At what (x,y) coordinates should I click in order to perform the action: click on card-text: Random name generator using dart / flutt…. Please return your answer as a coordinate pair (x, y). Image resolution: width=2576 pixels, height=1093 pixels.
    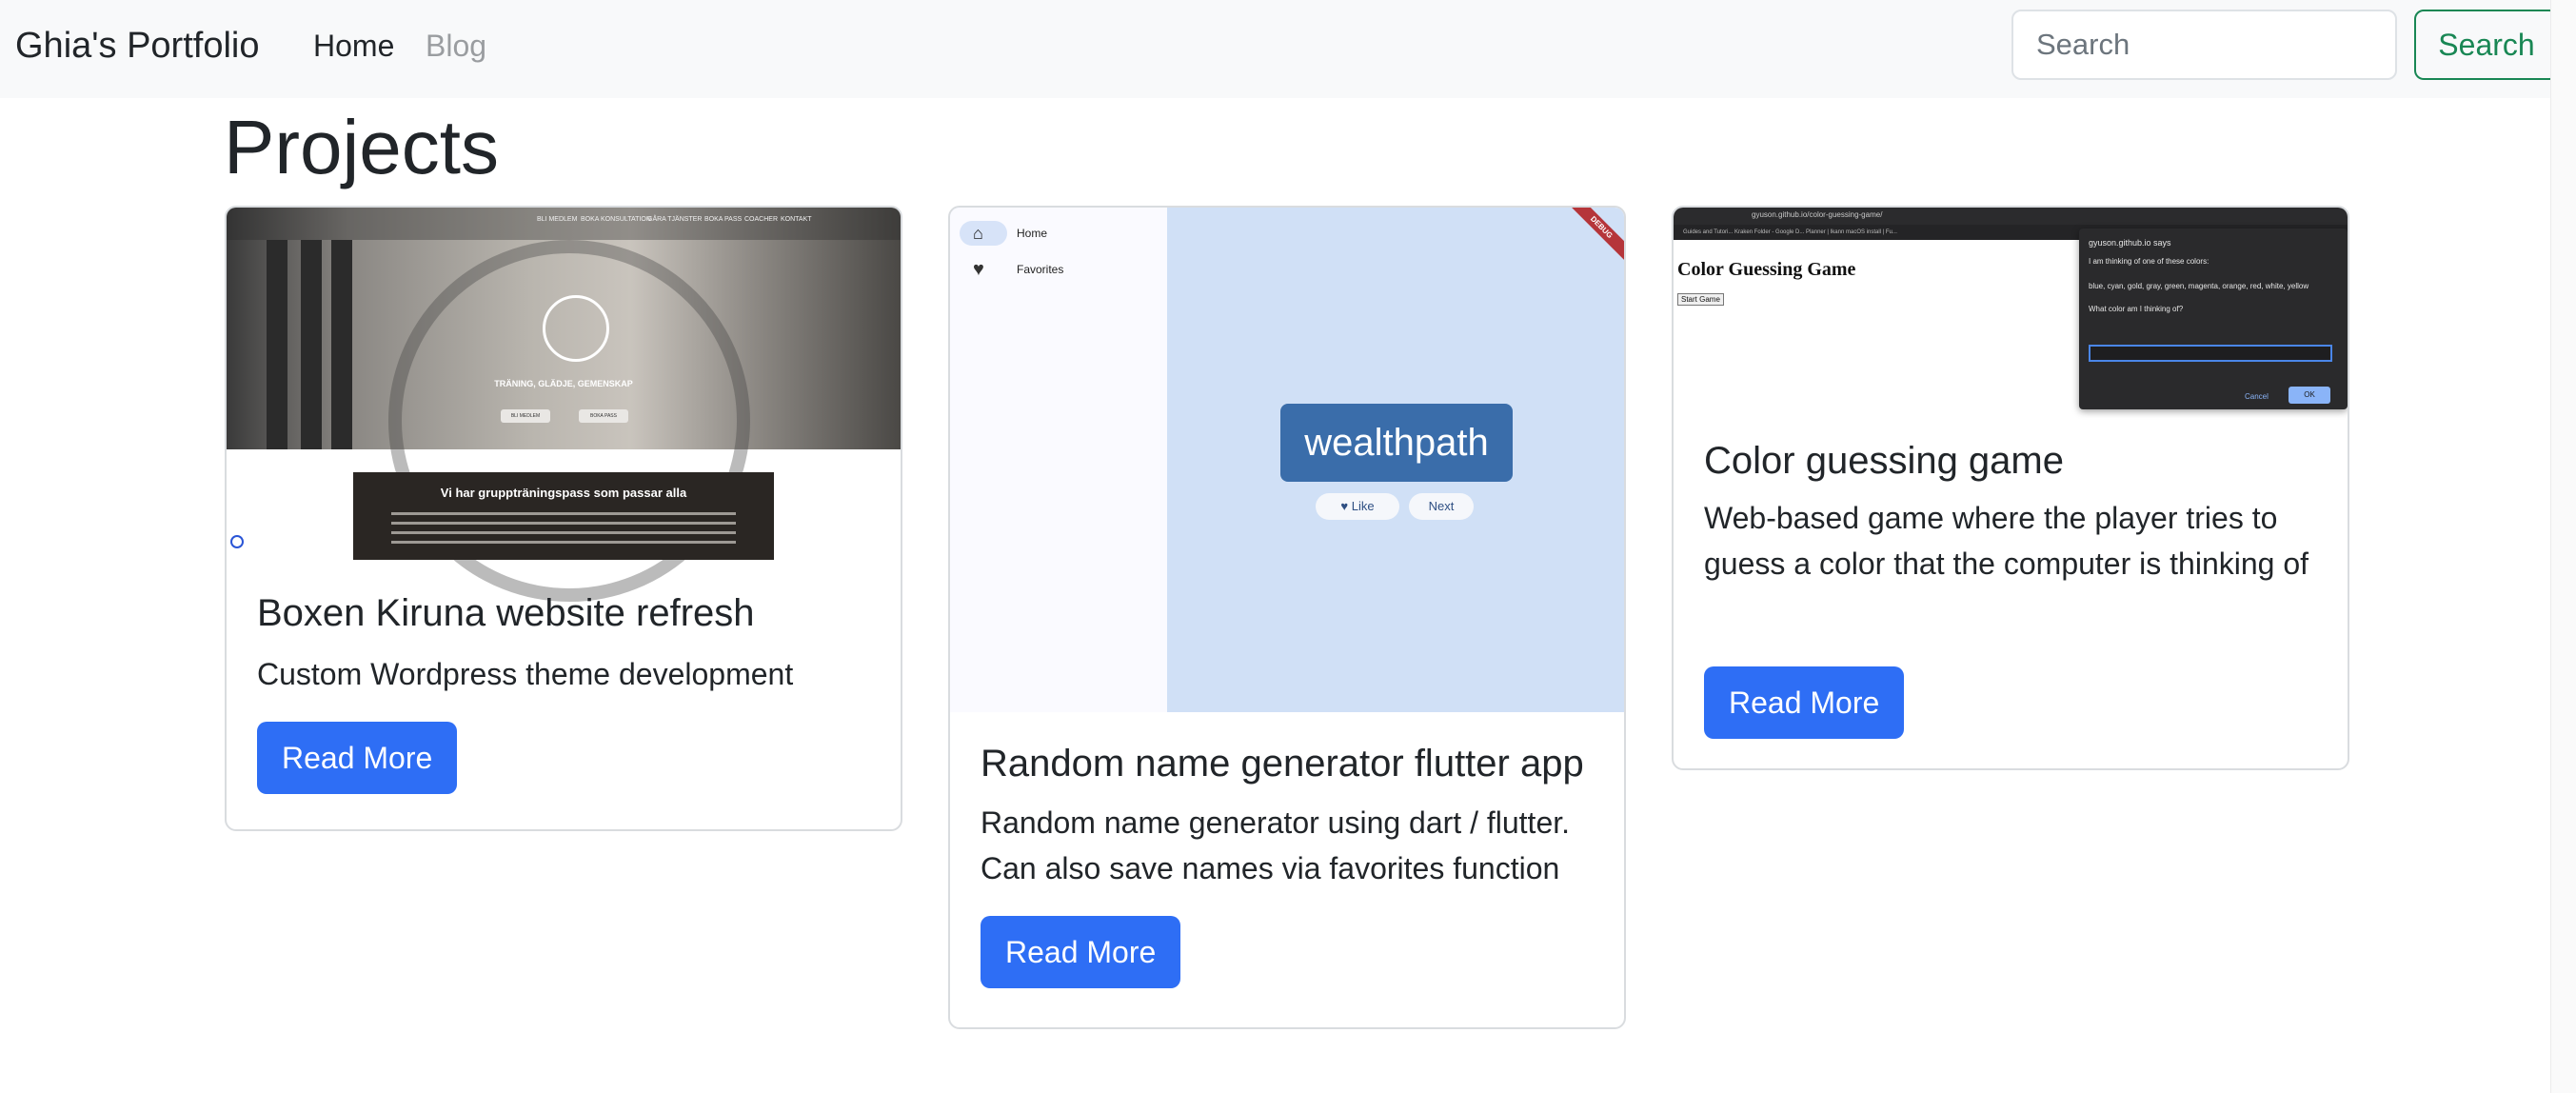
    Looking at the image, I should click on (1276, 845).